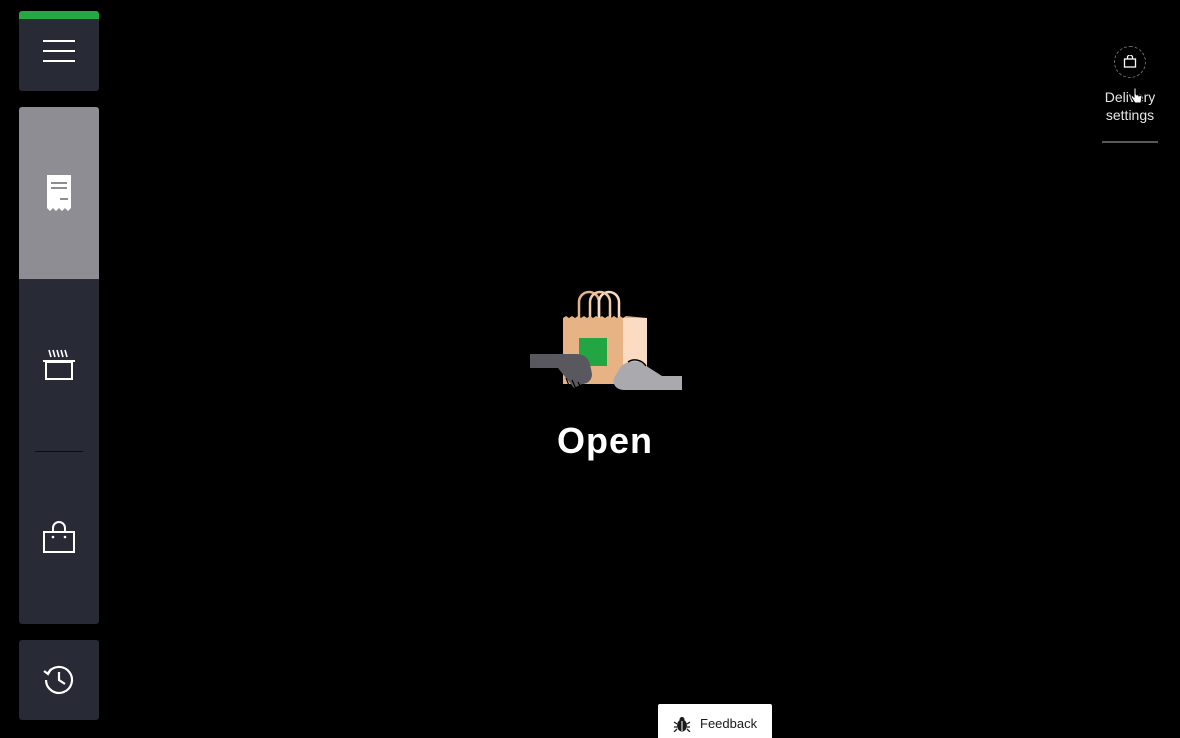 This screenshot has width=1180, height=738. I want to click on cooking-pot-icon, so click(59, 364).